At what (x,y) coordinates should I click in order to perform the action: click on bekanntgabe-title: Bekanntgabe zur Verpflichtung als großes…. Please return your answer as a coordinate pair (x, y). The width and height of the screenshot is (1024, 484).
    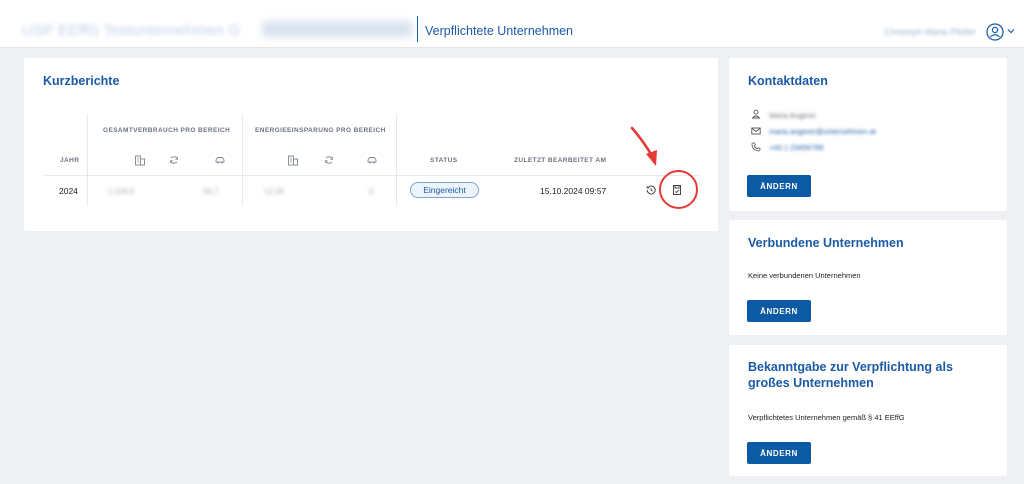
    Looking at the image, I should click on (850, 375).